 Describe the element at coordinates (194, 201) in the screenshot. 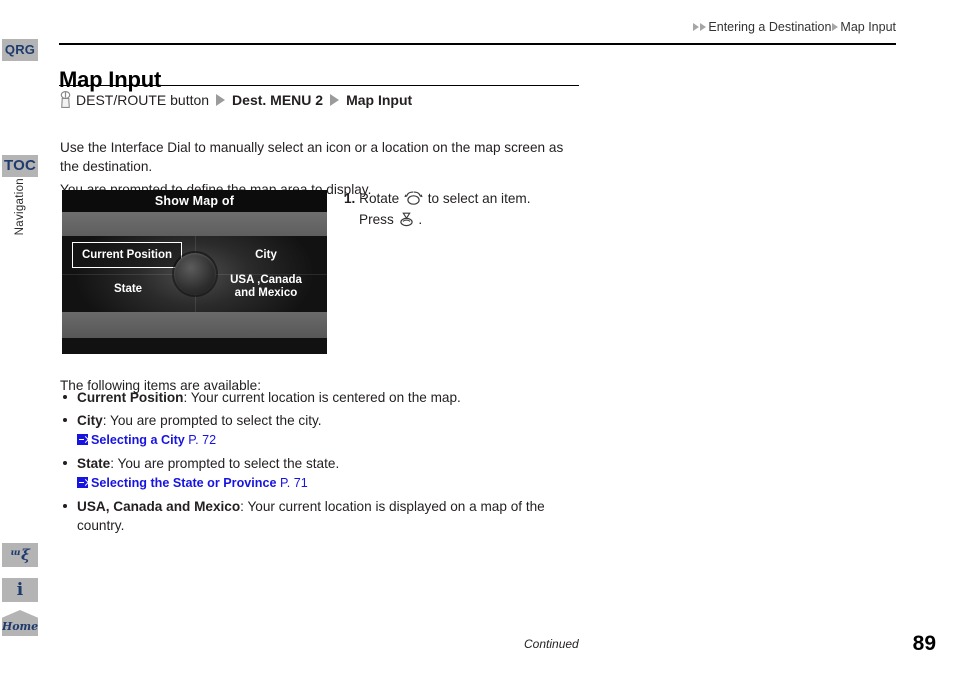

I see `nav-screen-title: Show Map of` at that location.